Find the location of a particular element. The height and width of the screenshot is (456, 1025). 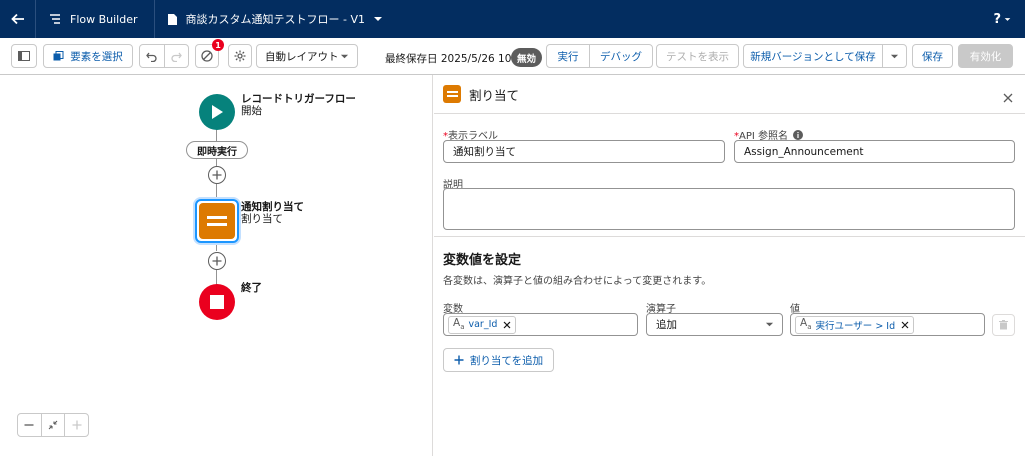

end-node-title: 終了 is located at coordinates (251, 288).